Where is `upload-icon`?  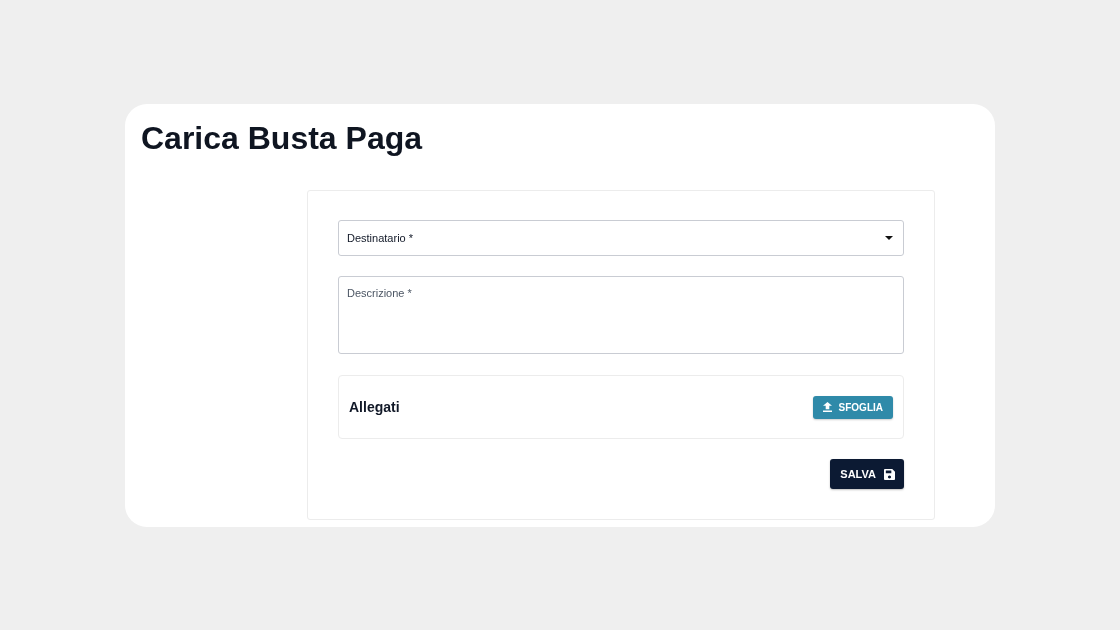
upload-icon is located at coordinates (827, 407).